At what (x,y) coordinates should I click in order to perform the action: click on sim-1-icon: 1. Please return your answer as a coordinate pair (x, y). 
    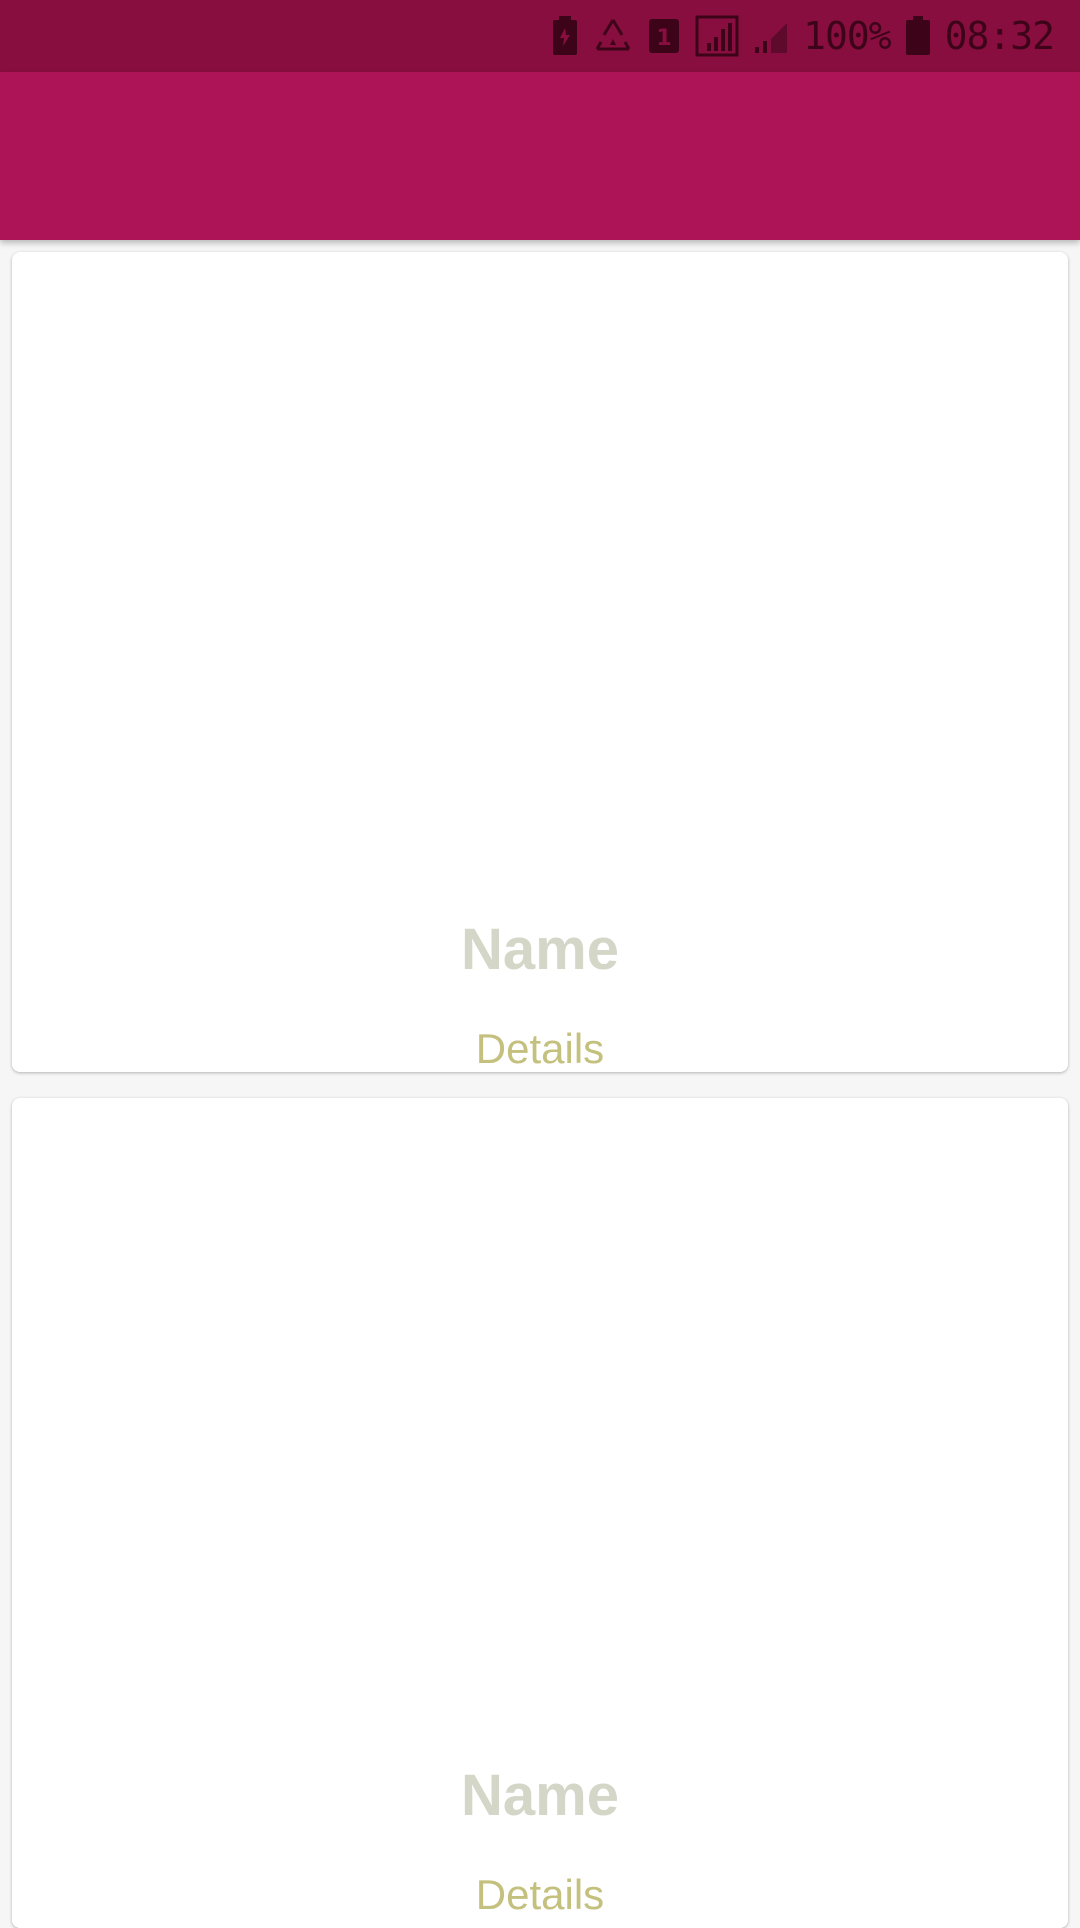
    Looking at the image, I should click on (664, 36).